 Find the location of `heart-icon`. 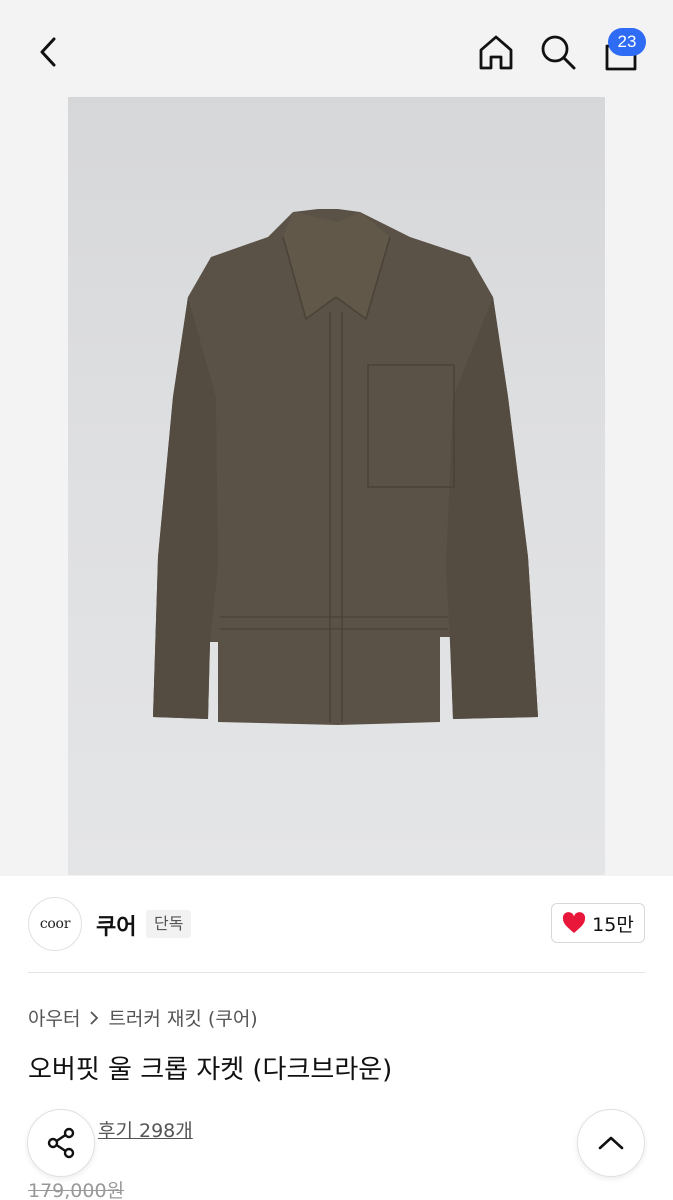

heart-icon is located at coordinates (574, 922).